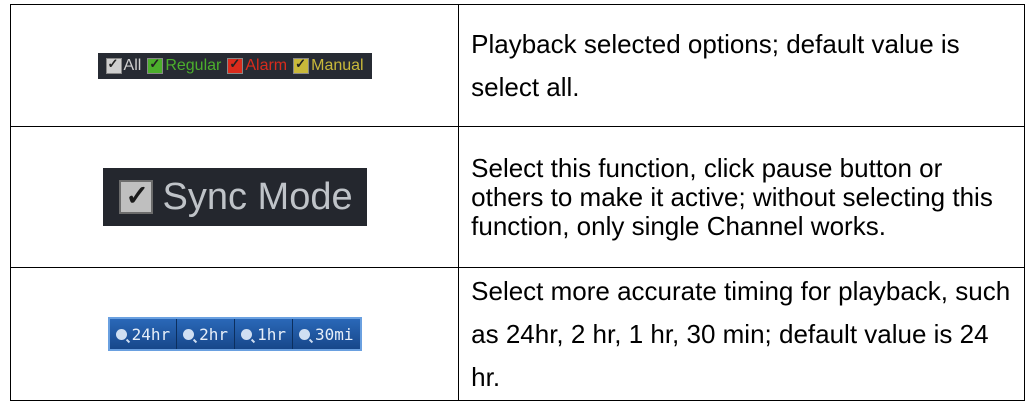 The height and width of the screenshot is (408, 1025). Describe the element at coordinates (151, 334) in the screenshot. I see `zoom-label: 24hr` at that location.